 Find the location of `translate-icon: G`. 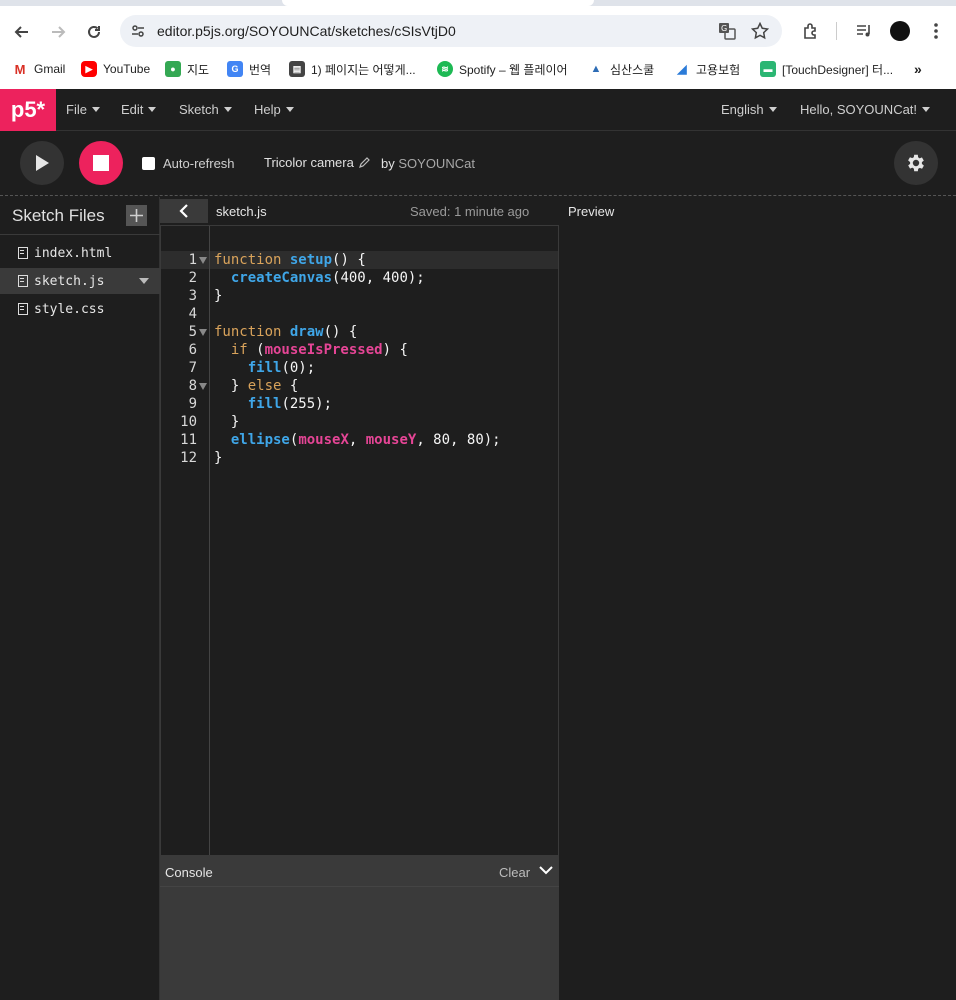

translate-icon: G is located at coordinates (235, 69).